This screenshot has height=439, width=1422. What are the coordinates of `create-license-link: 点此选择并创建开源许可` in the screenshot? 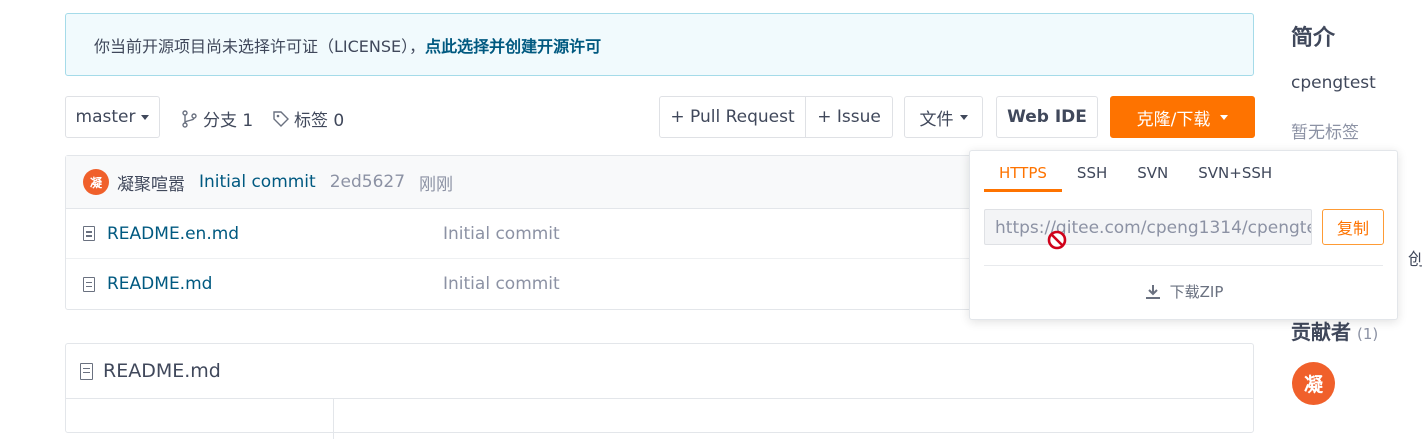 It's located at (513, 45).